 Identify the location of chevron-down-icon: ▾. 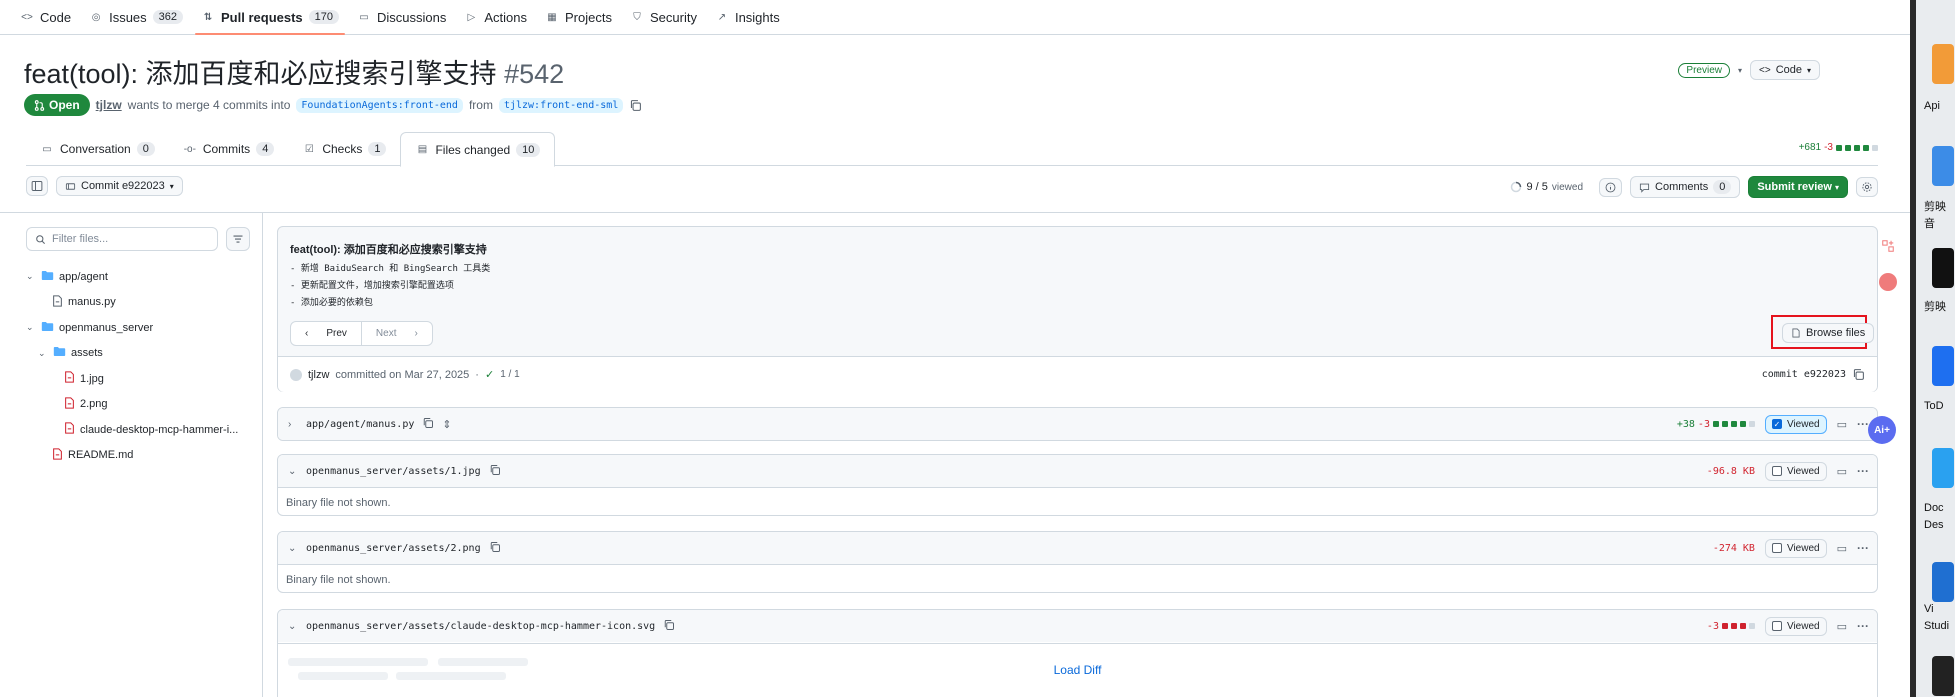
(1740, 70).